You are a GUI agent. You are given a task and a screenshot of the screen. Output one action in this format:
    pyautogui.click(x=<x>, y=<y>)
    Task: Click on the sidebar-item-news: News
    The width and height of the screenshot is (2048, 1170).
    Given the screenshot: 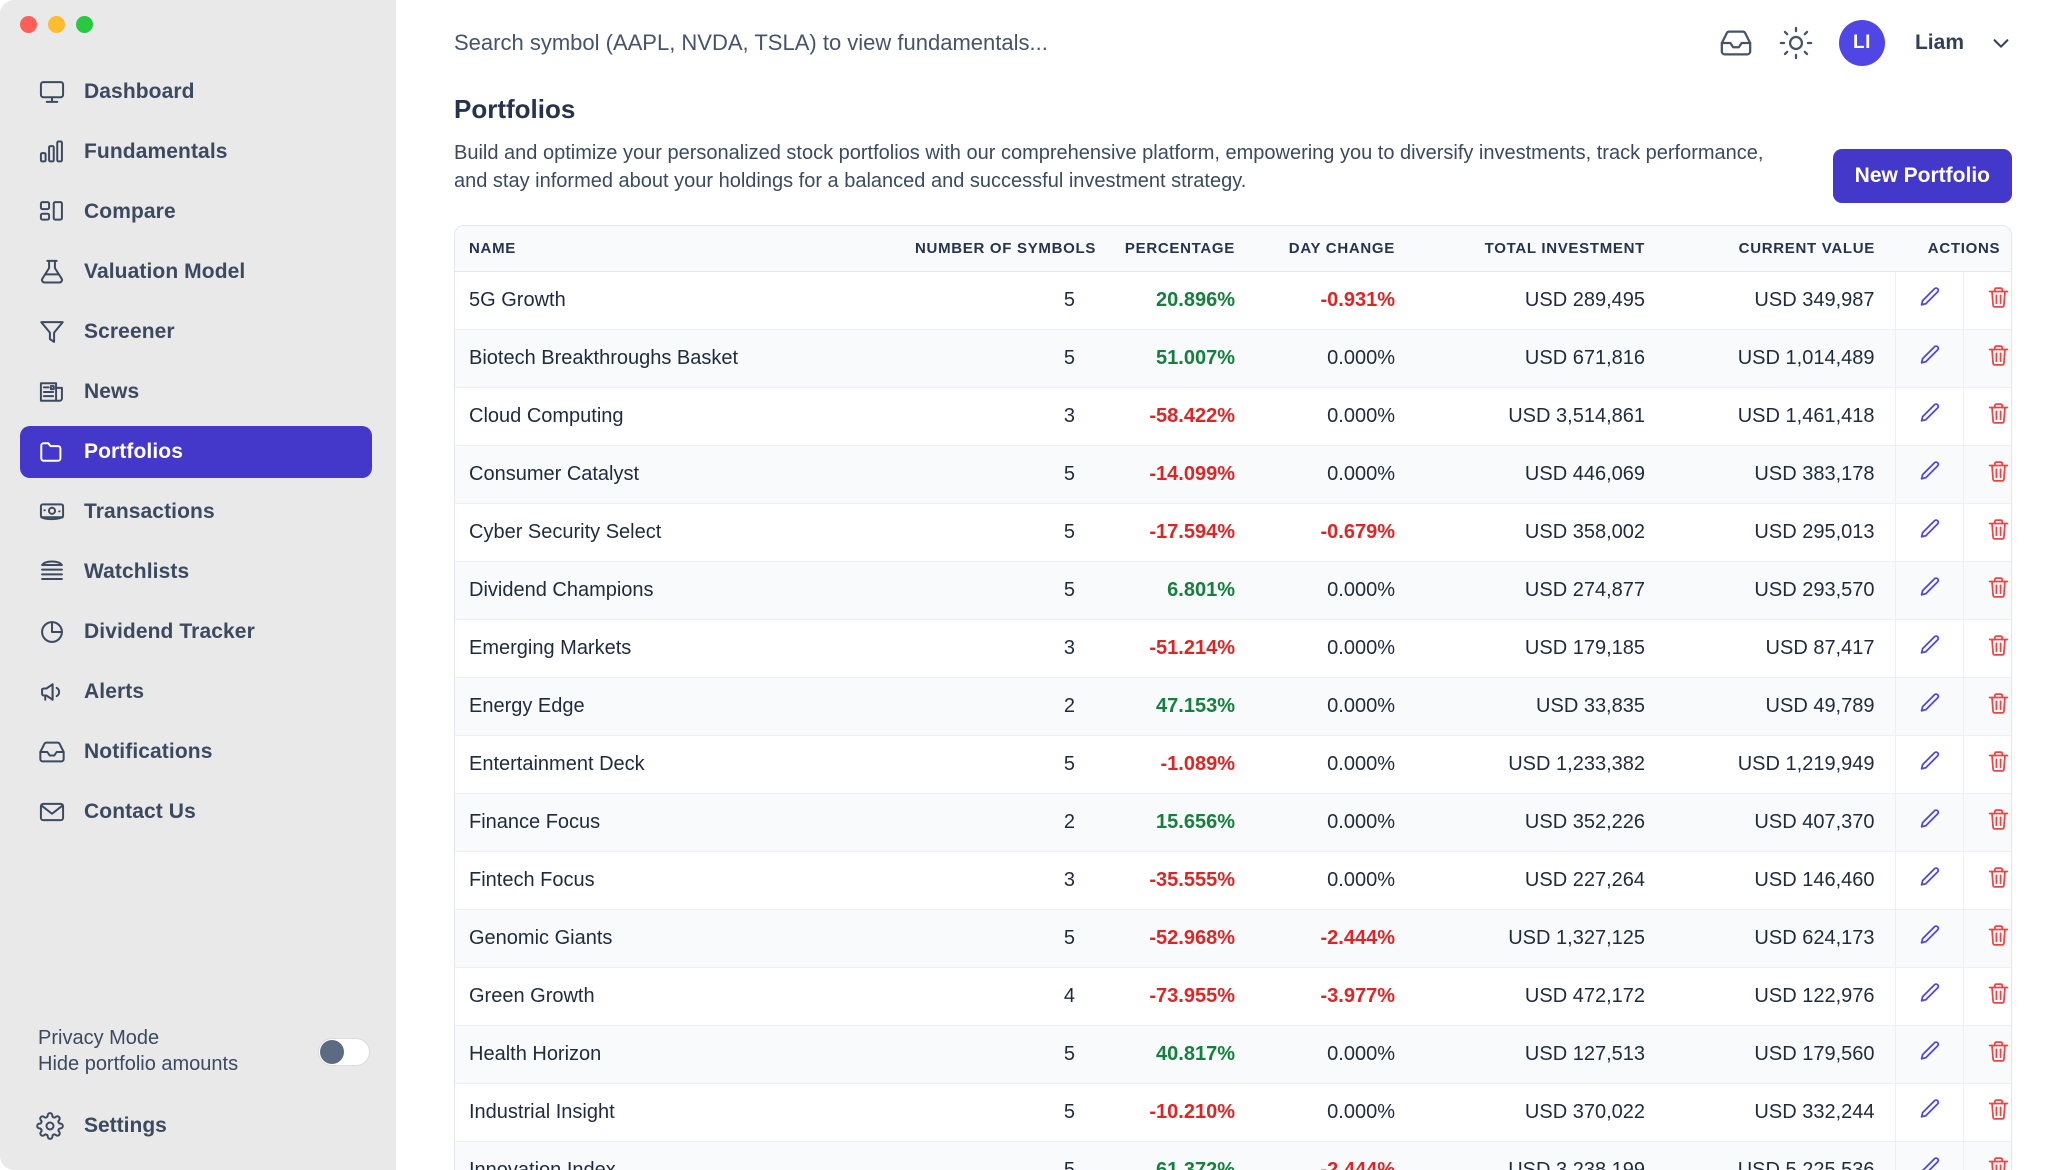 What is the action you would take?
    pyautogui.click(x=196, y=392)
    